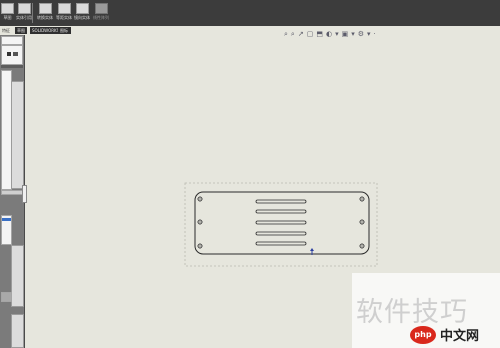 The image size is (500, 348). I want to click on mounting-hole-top-left, so click(200, 199).